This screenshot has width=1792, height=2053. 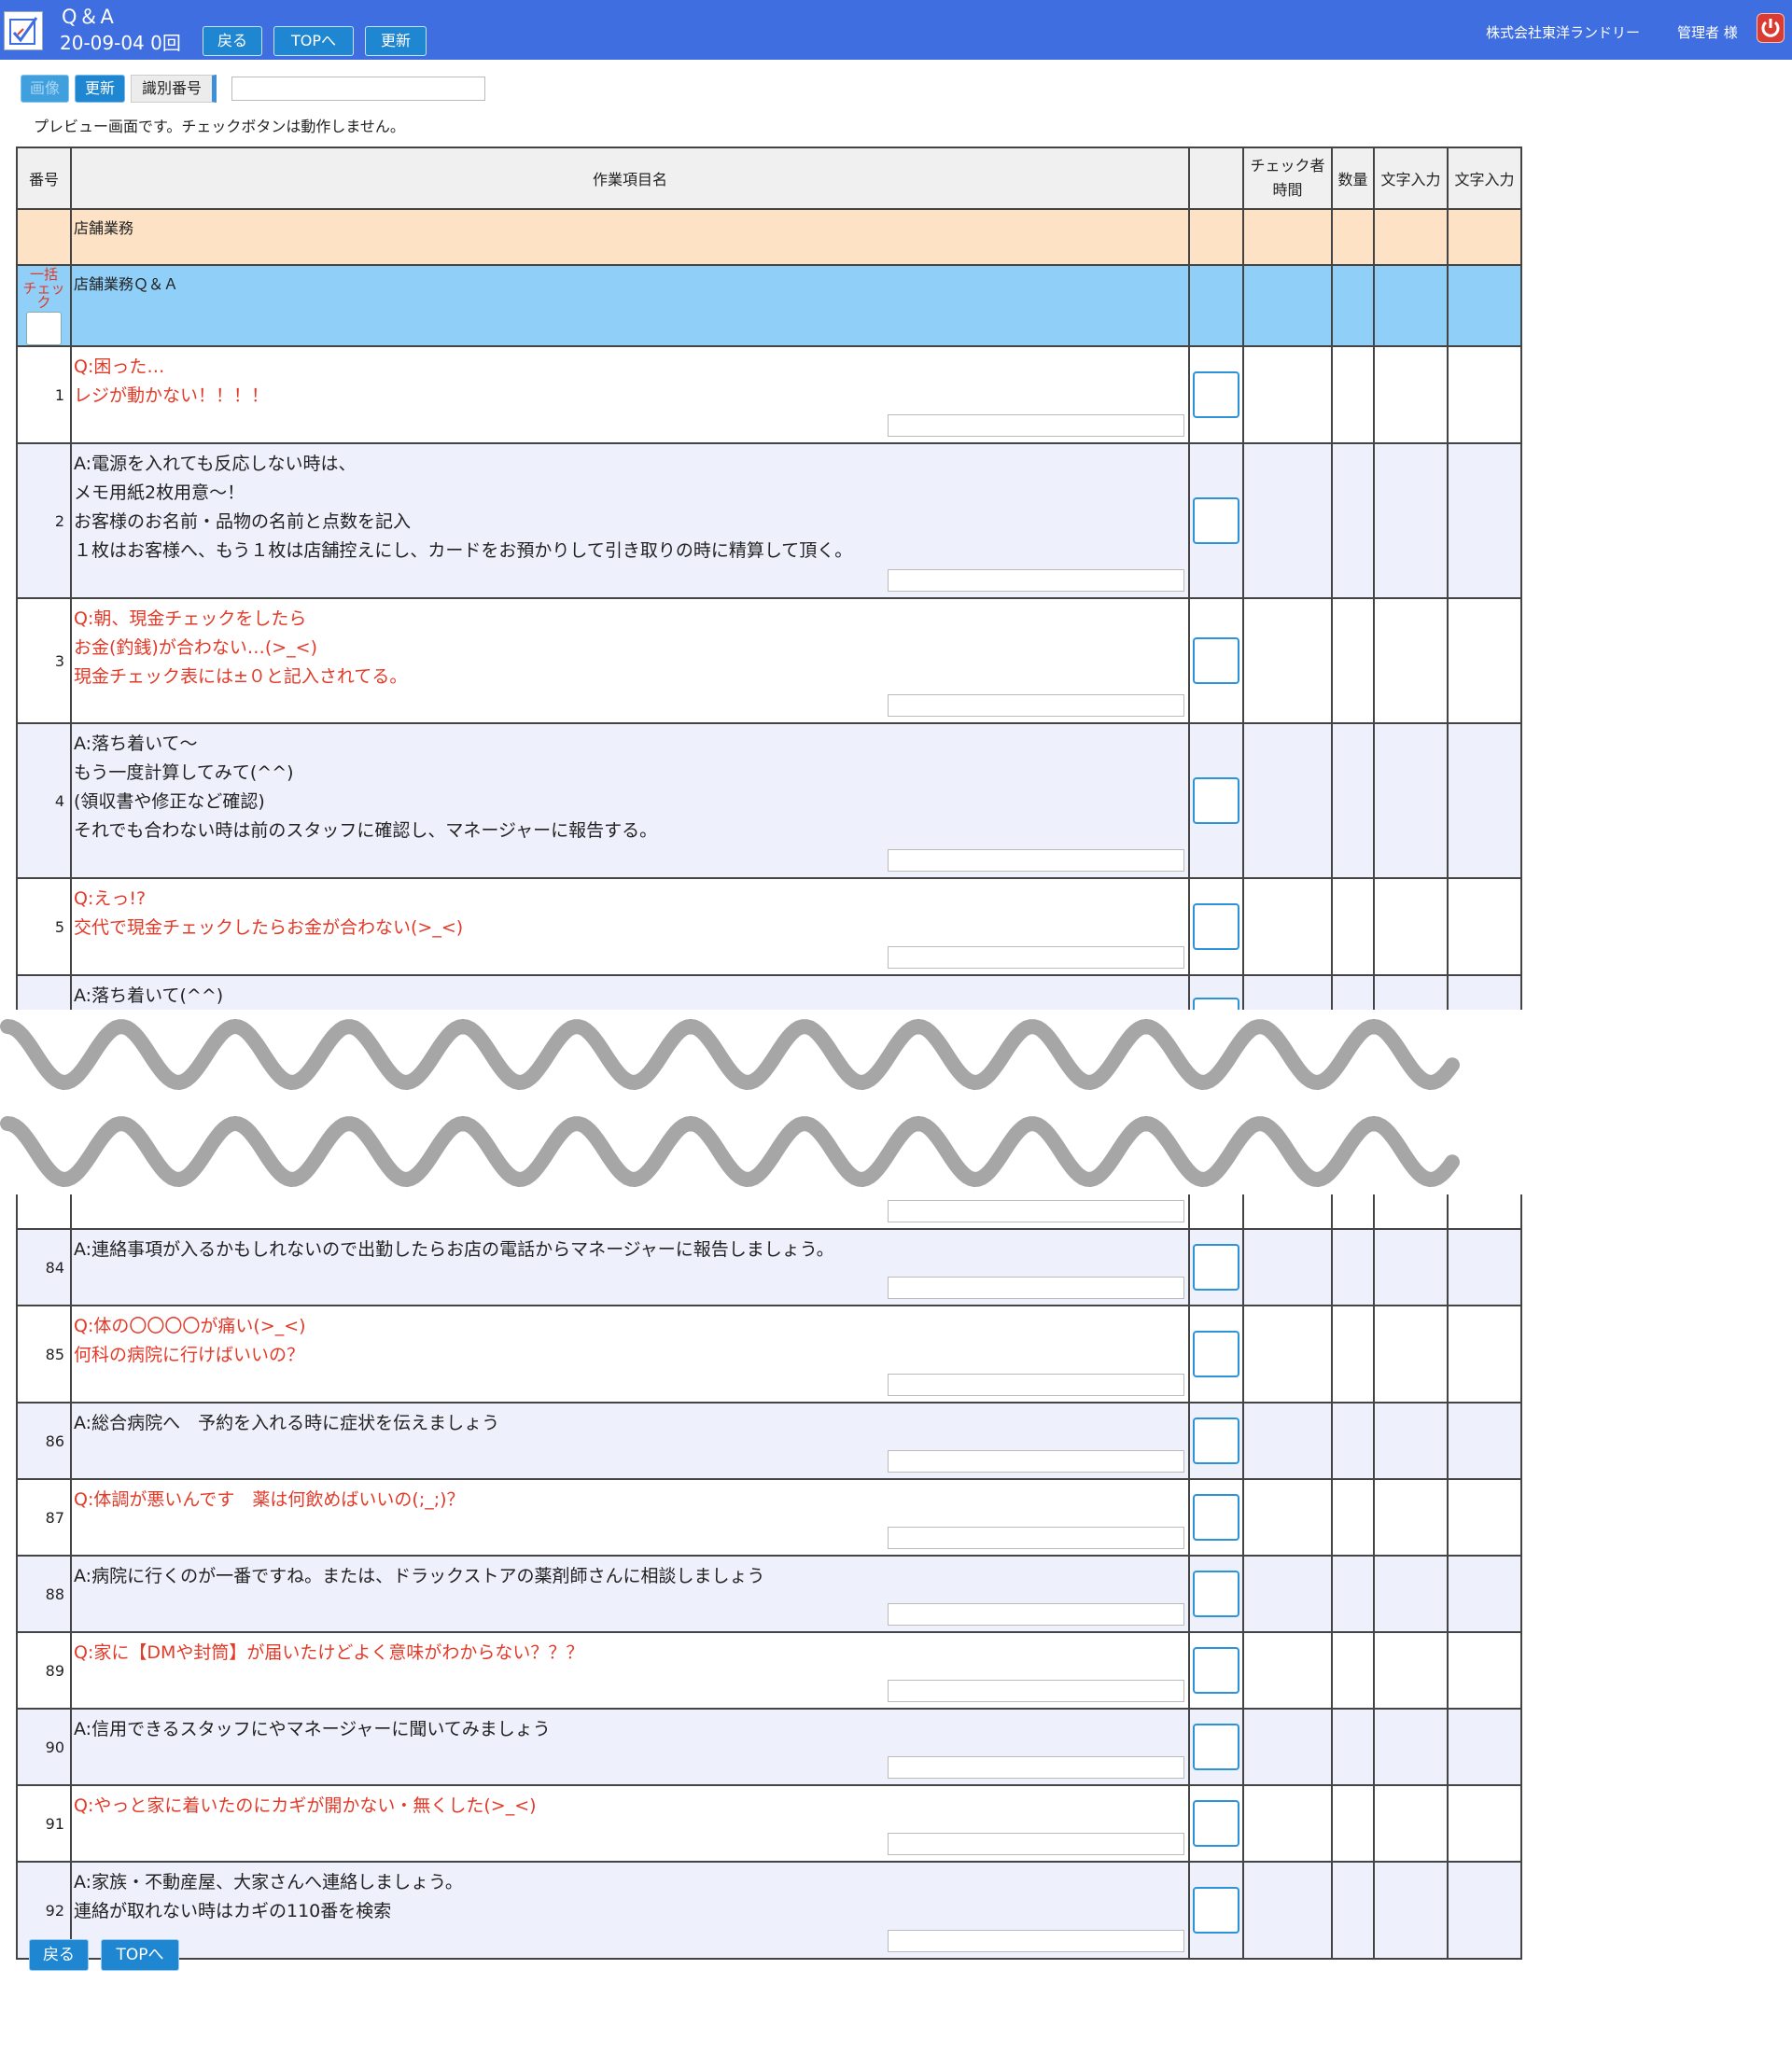 I want to click on col-time-label: 時間, so click(x=1287, y=190).